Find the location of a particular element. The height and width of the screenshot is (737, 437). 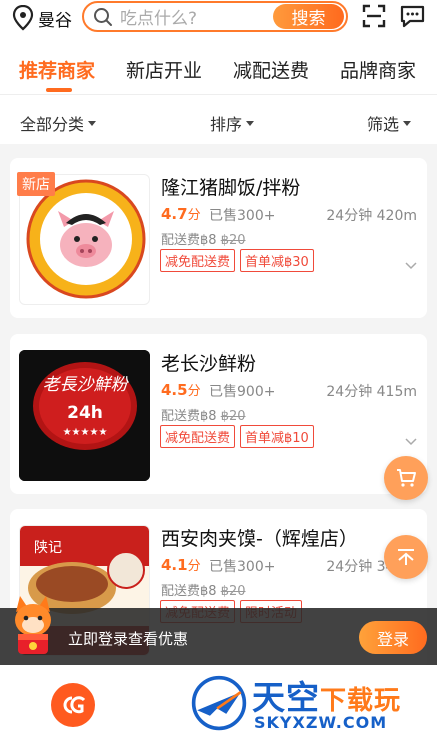

store-rating: 4.5分 is located at coordinates (181, 389).